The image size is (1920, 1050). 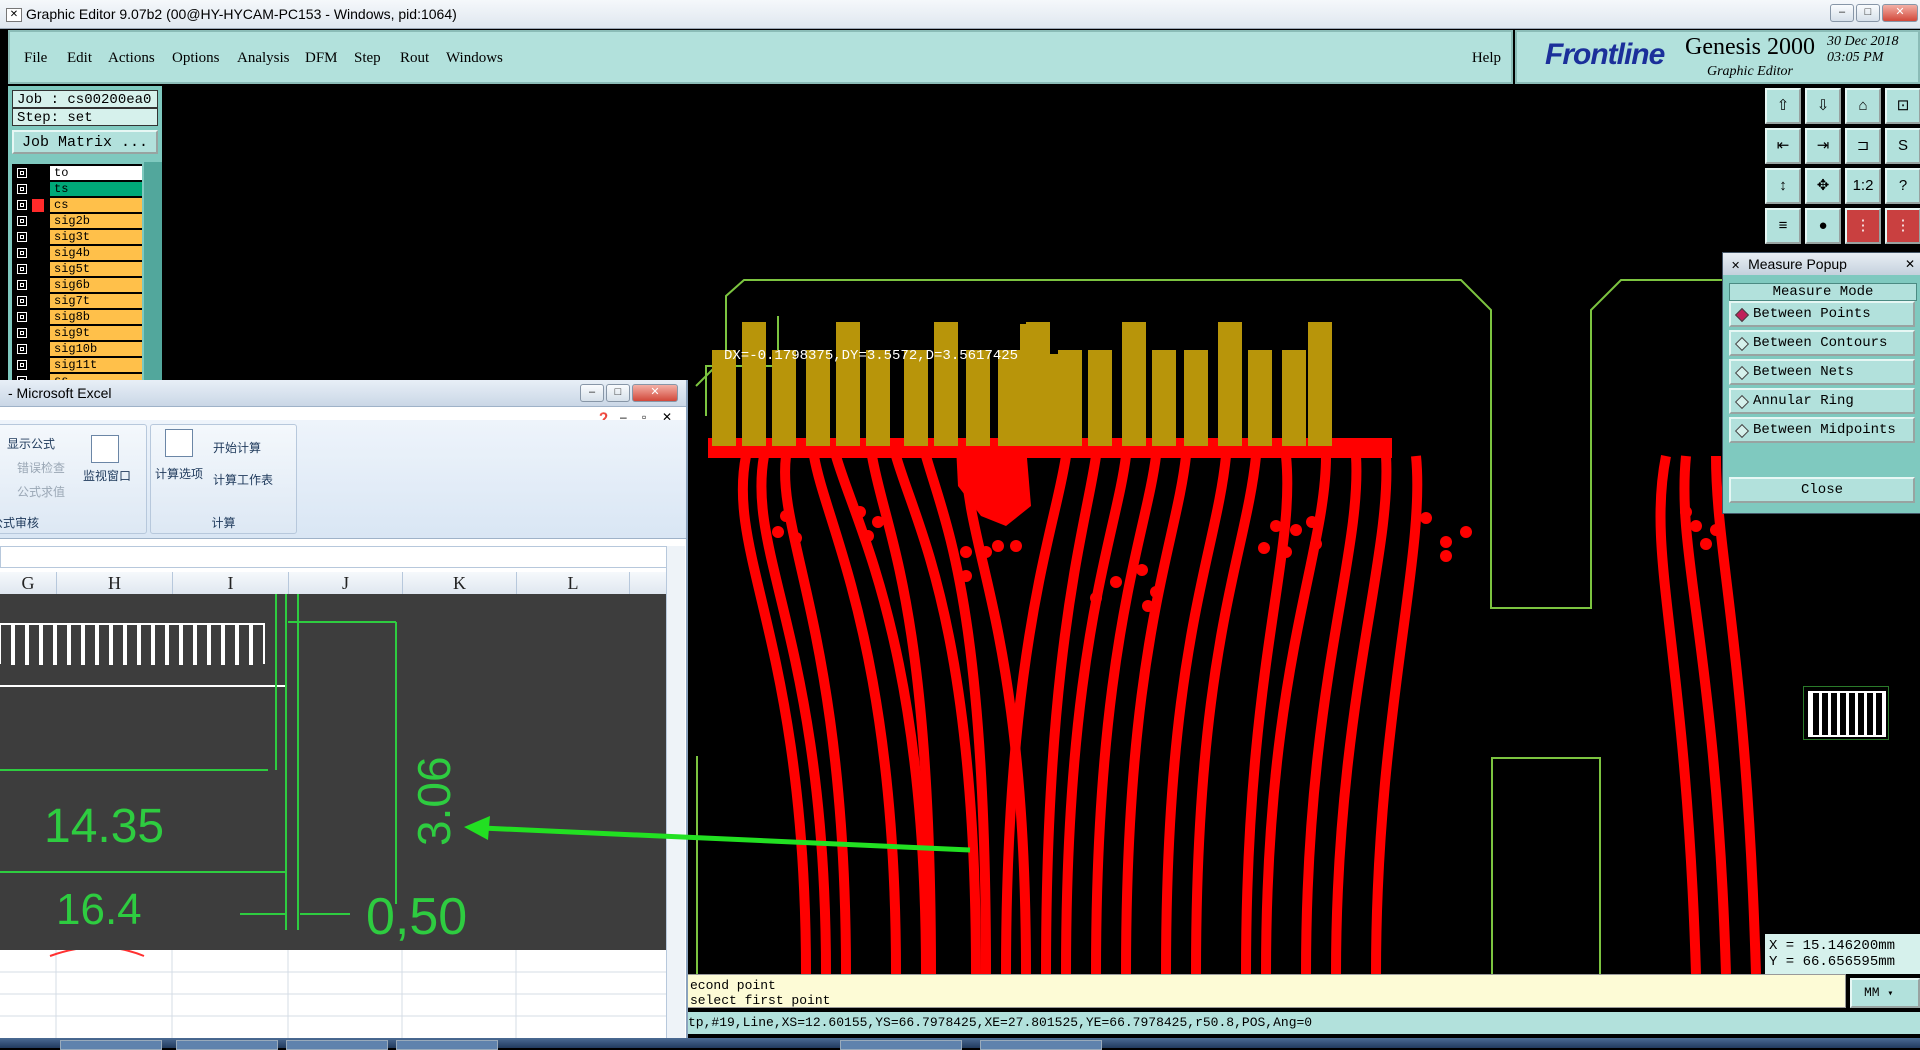 What do you see at coordinates (131, 58) in the screenshot?
I see `menu-actions: Actions` at bounding box center [131, 58].